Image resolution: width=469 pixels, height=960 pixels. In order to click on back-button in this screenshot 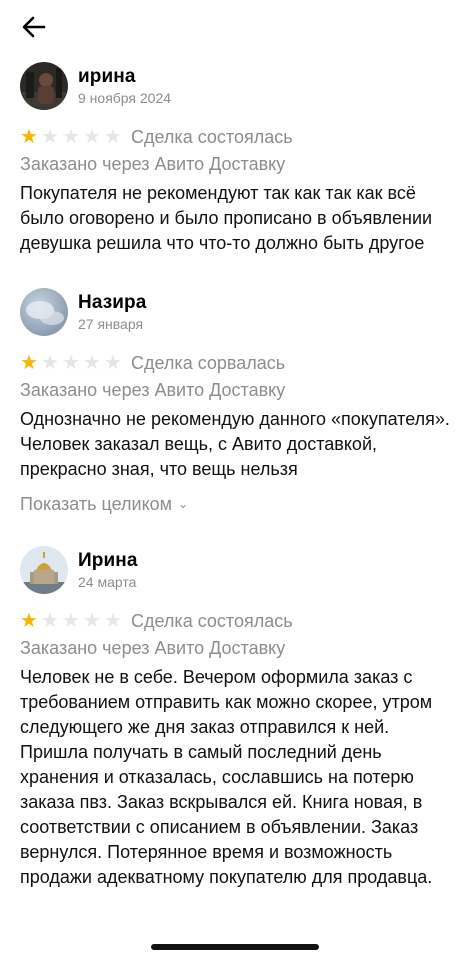, I will do `click(34, 27)`.